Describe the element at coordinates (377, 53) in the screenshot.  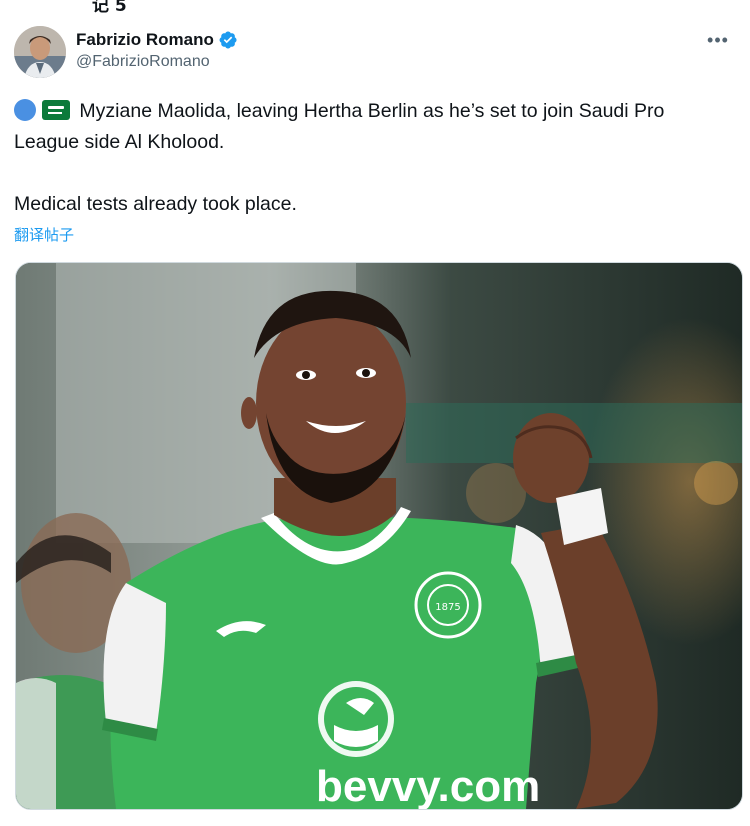
I see `tweet-header: Fabrizio Romano @FabrizioRomano •••` at that location.